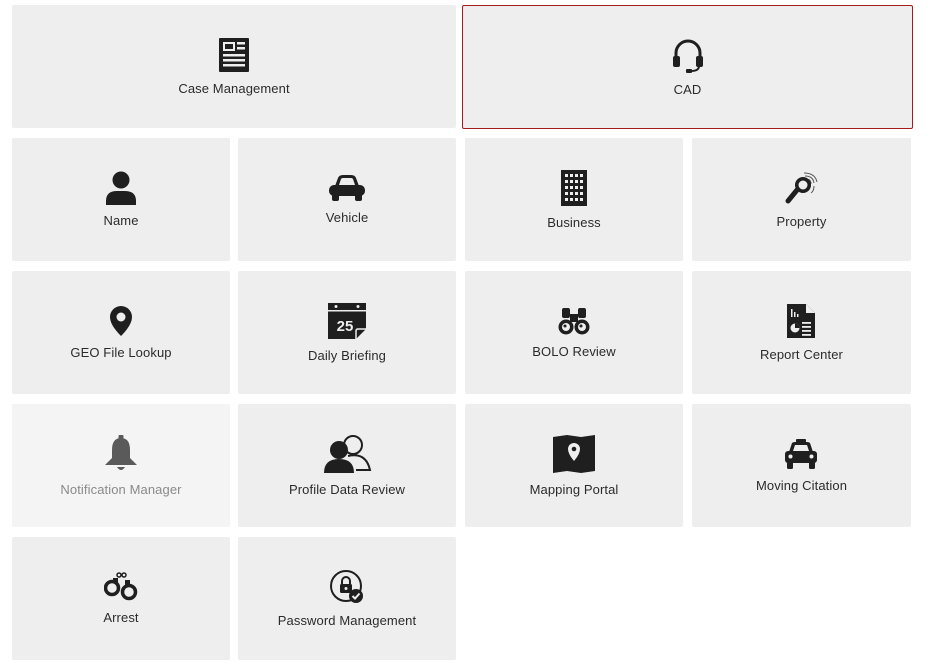 The width and height of the screenshot is (928, 672). I want to click on tile-label: Vehicle, so click(347, 217).